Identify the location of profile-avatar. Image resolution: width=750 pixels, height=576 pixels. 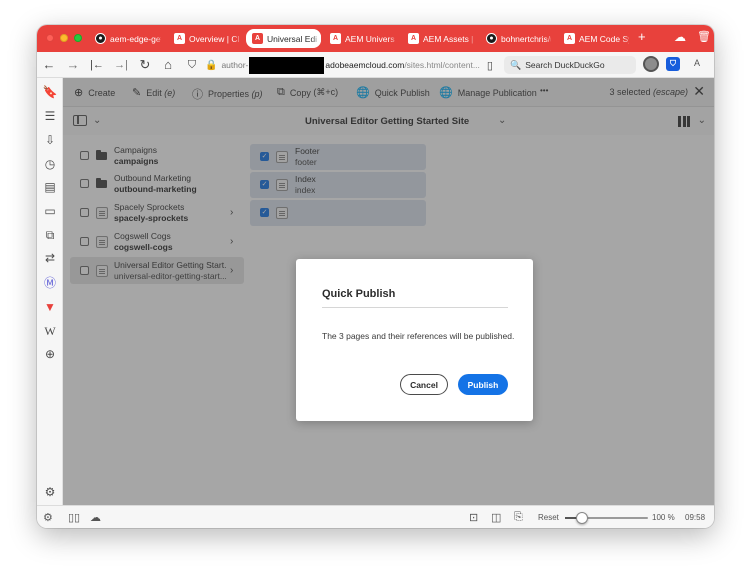
(651, 64).